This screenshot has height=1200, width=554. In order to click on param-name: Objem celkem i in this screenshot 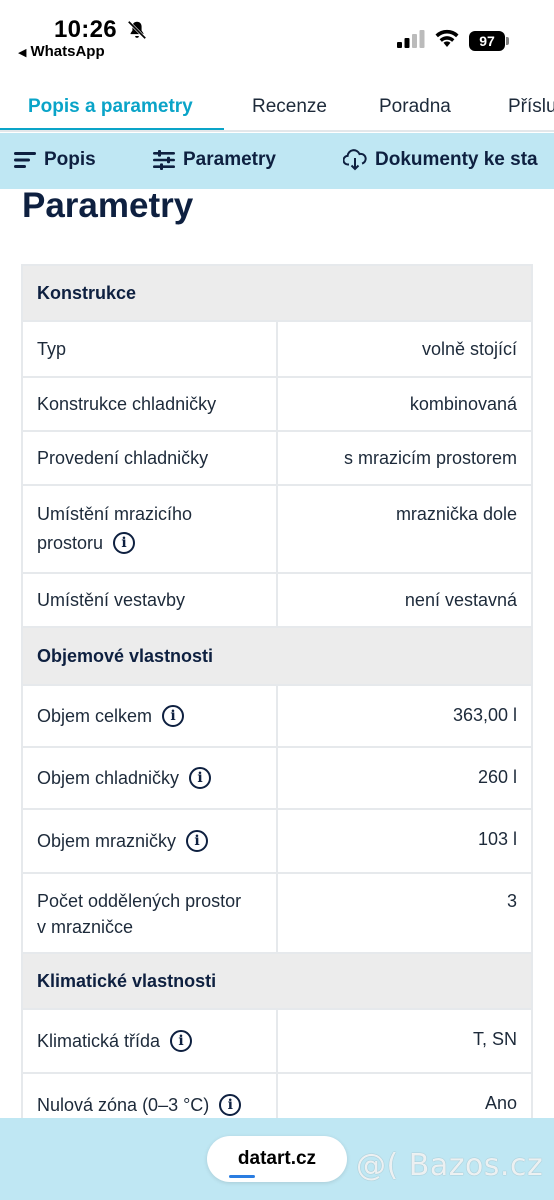, I will do `click(150, 716)`.